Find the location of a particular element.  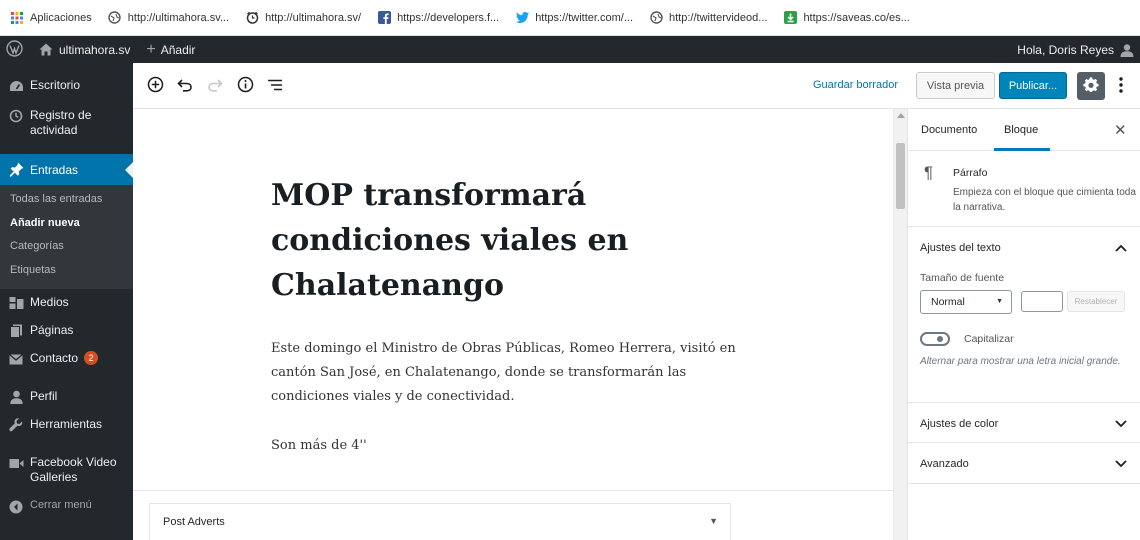

facebook-icon is located at coordinates (384, 18).